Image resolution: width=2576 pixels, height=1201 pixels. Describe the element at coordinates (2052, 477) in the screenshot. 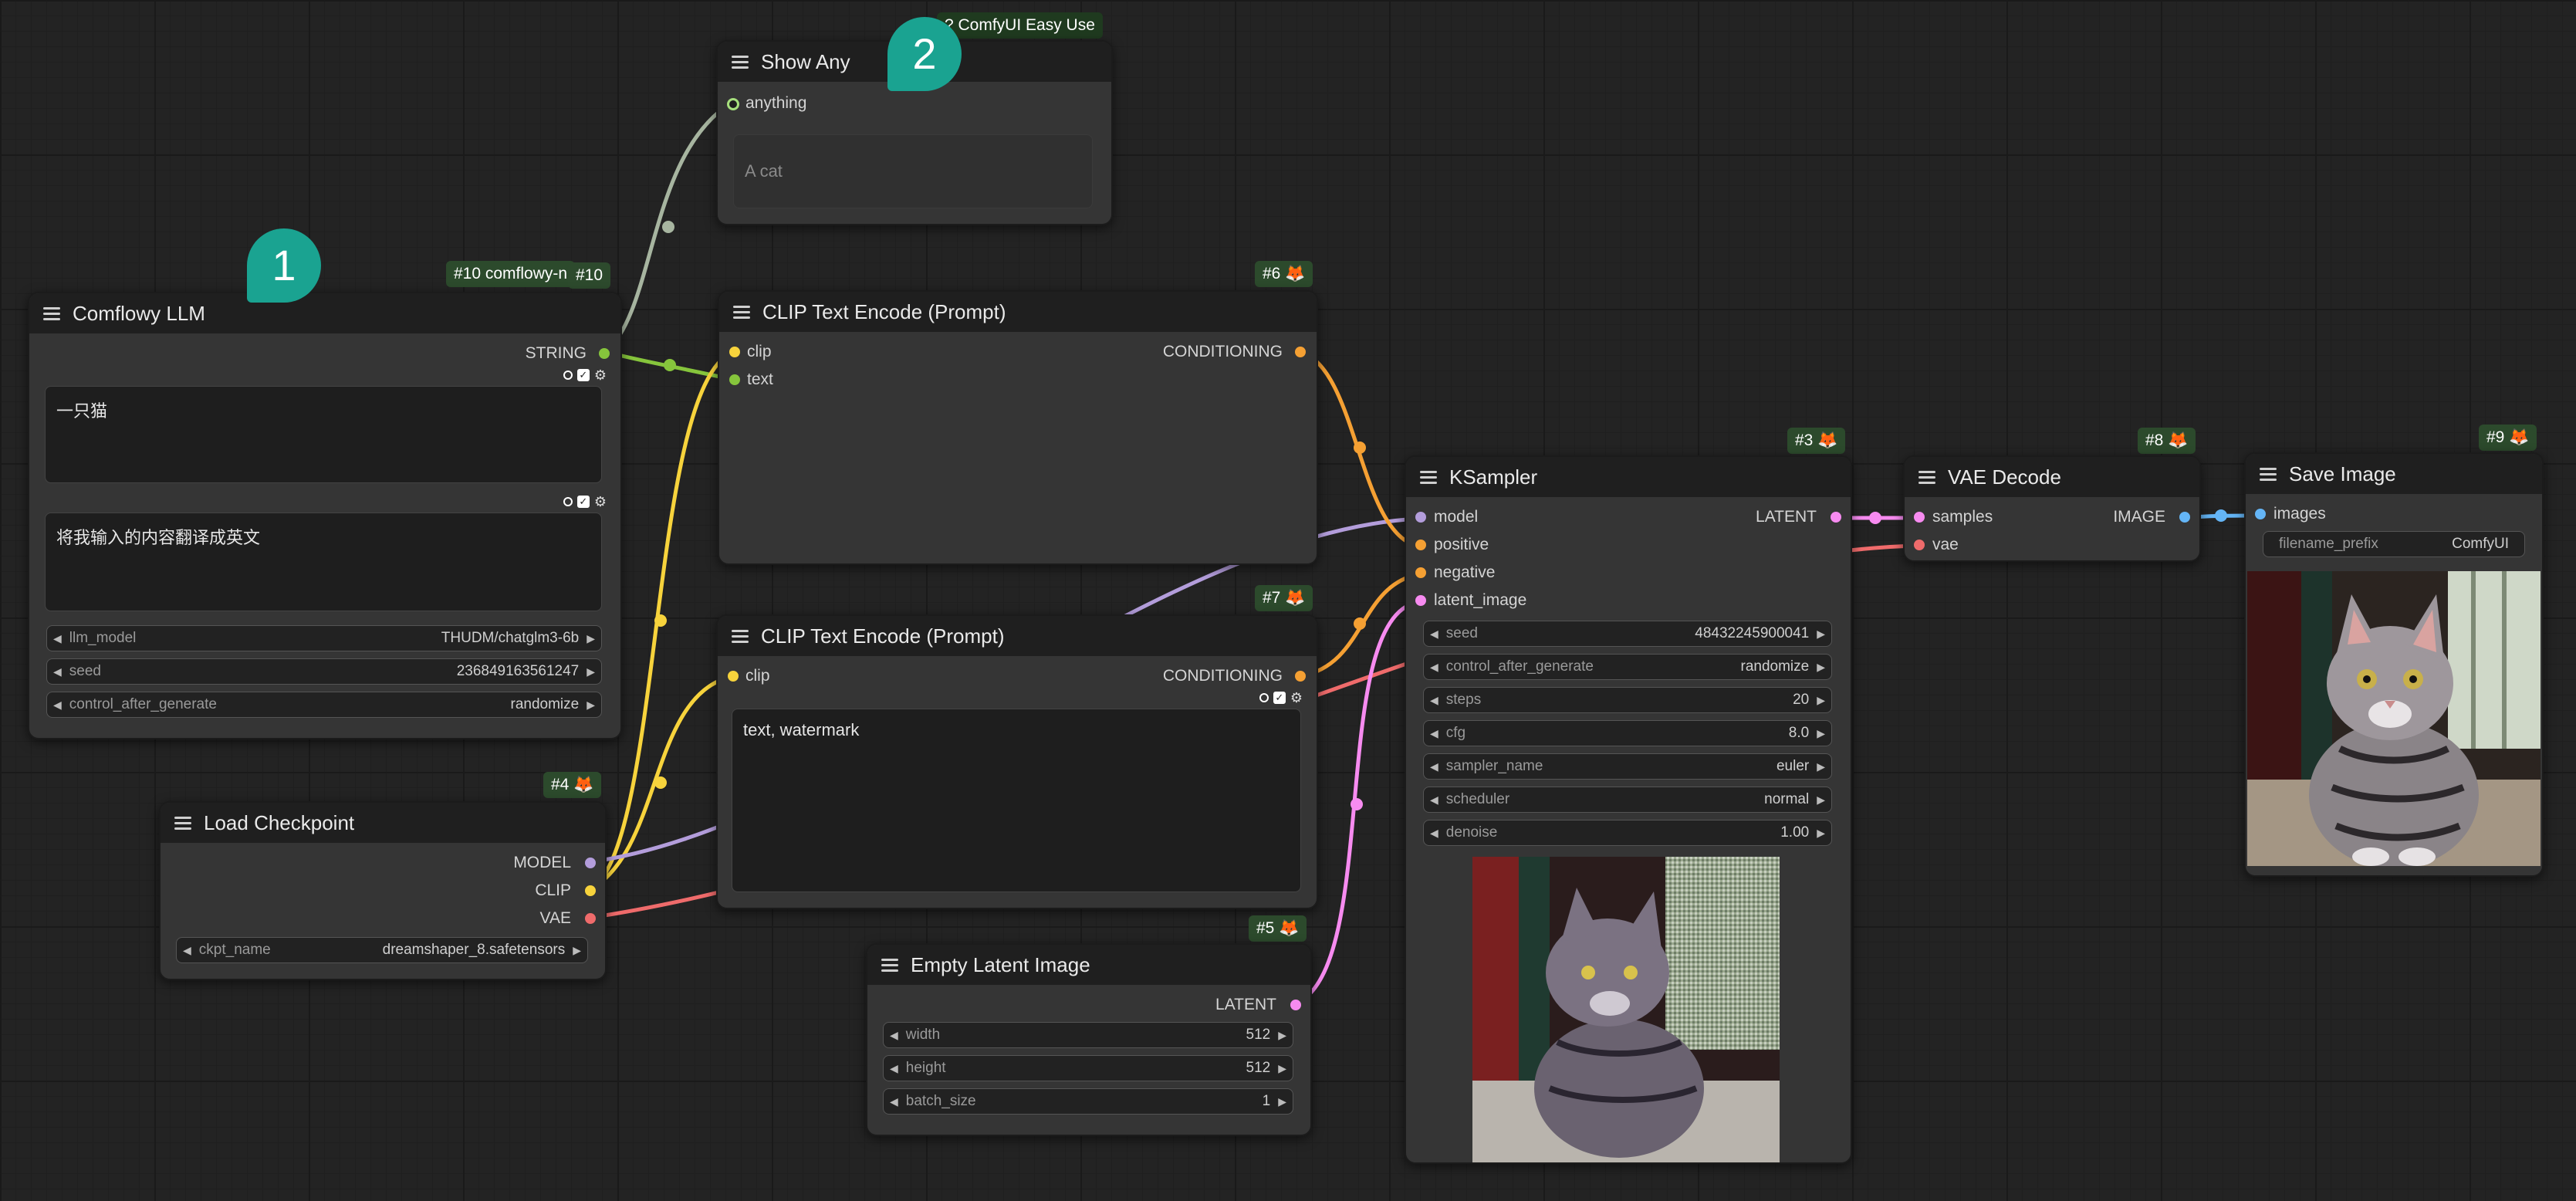

I see `node-header: VAE Decode` at that location.